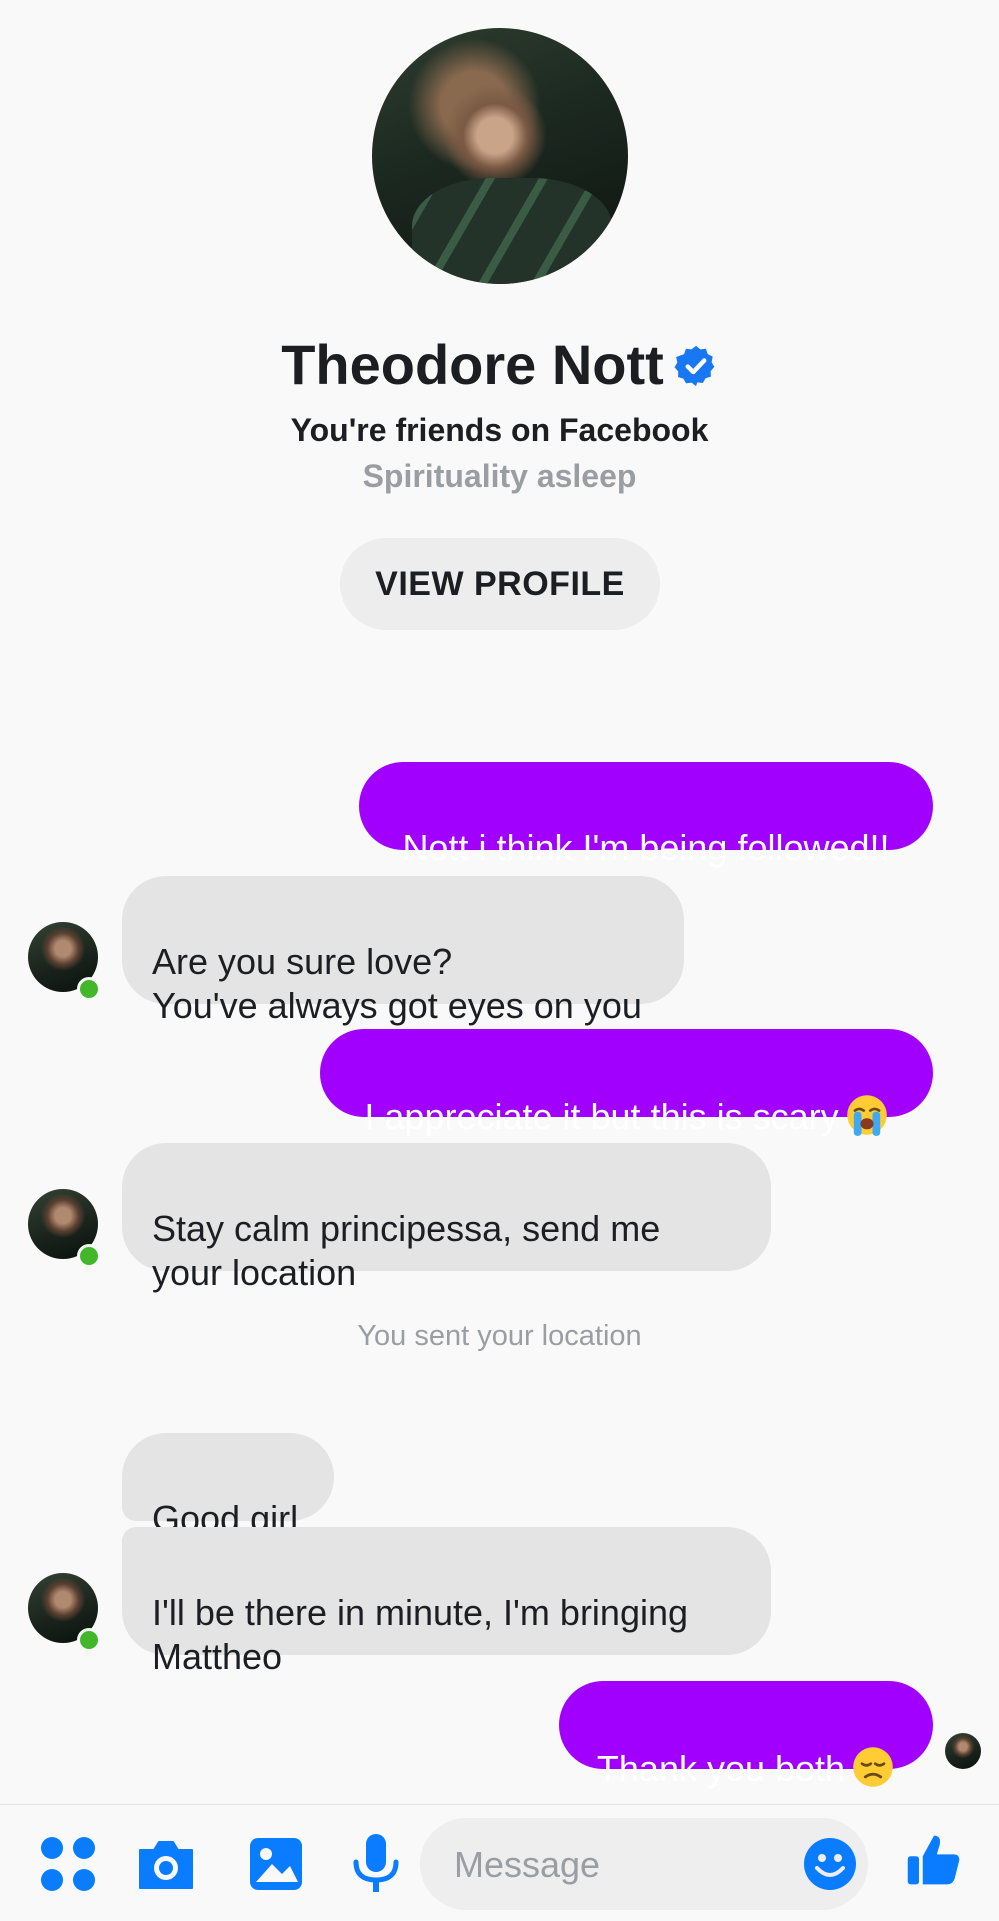  Describe the element at coordinates (830, 1864) in the screenshot. I see `emoji-icon` at that location.